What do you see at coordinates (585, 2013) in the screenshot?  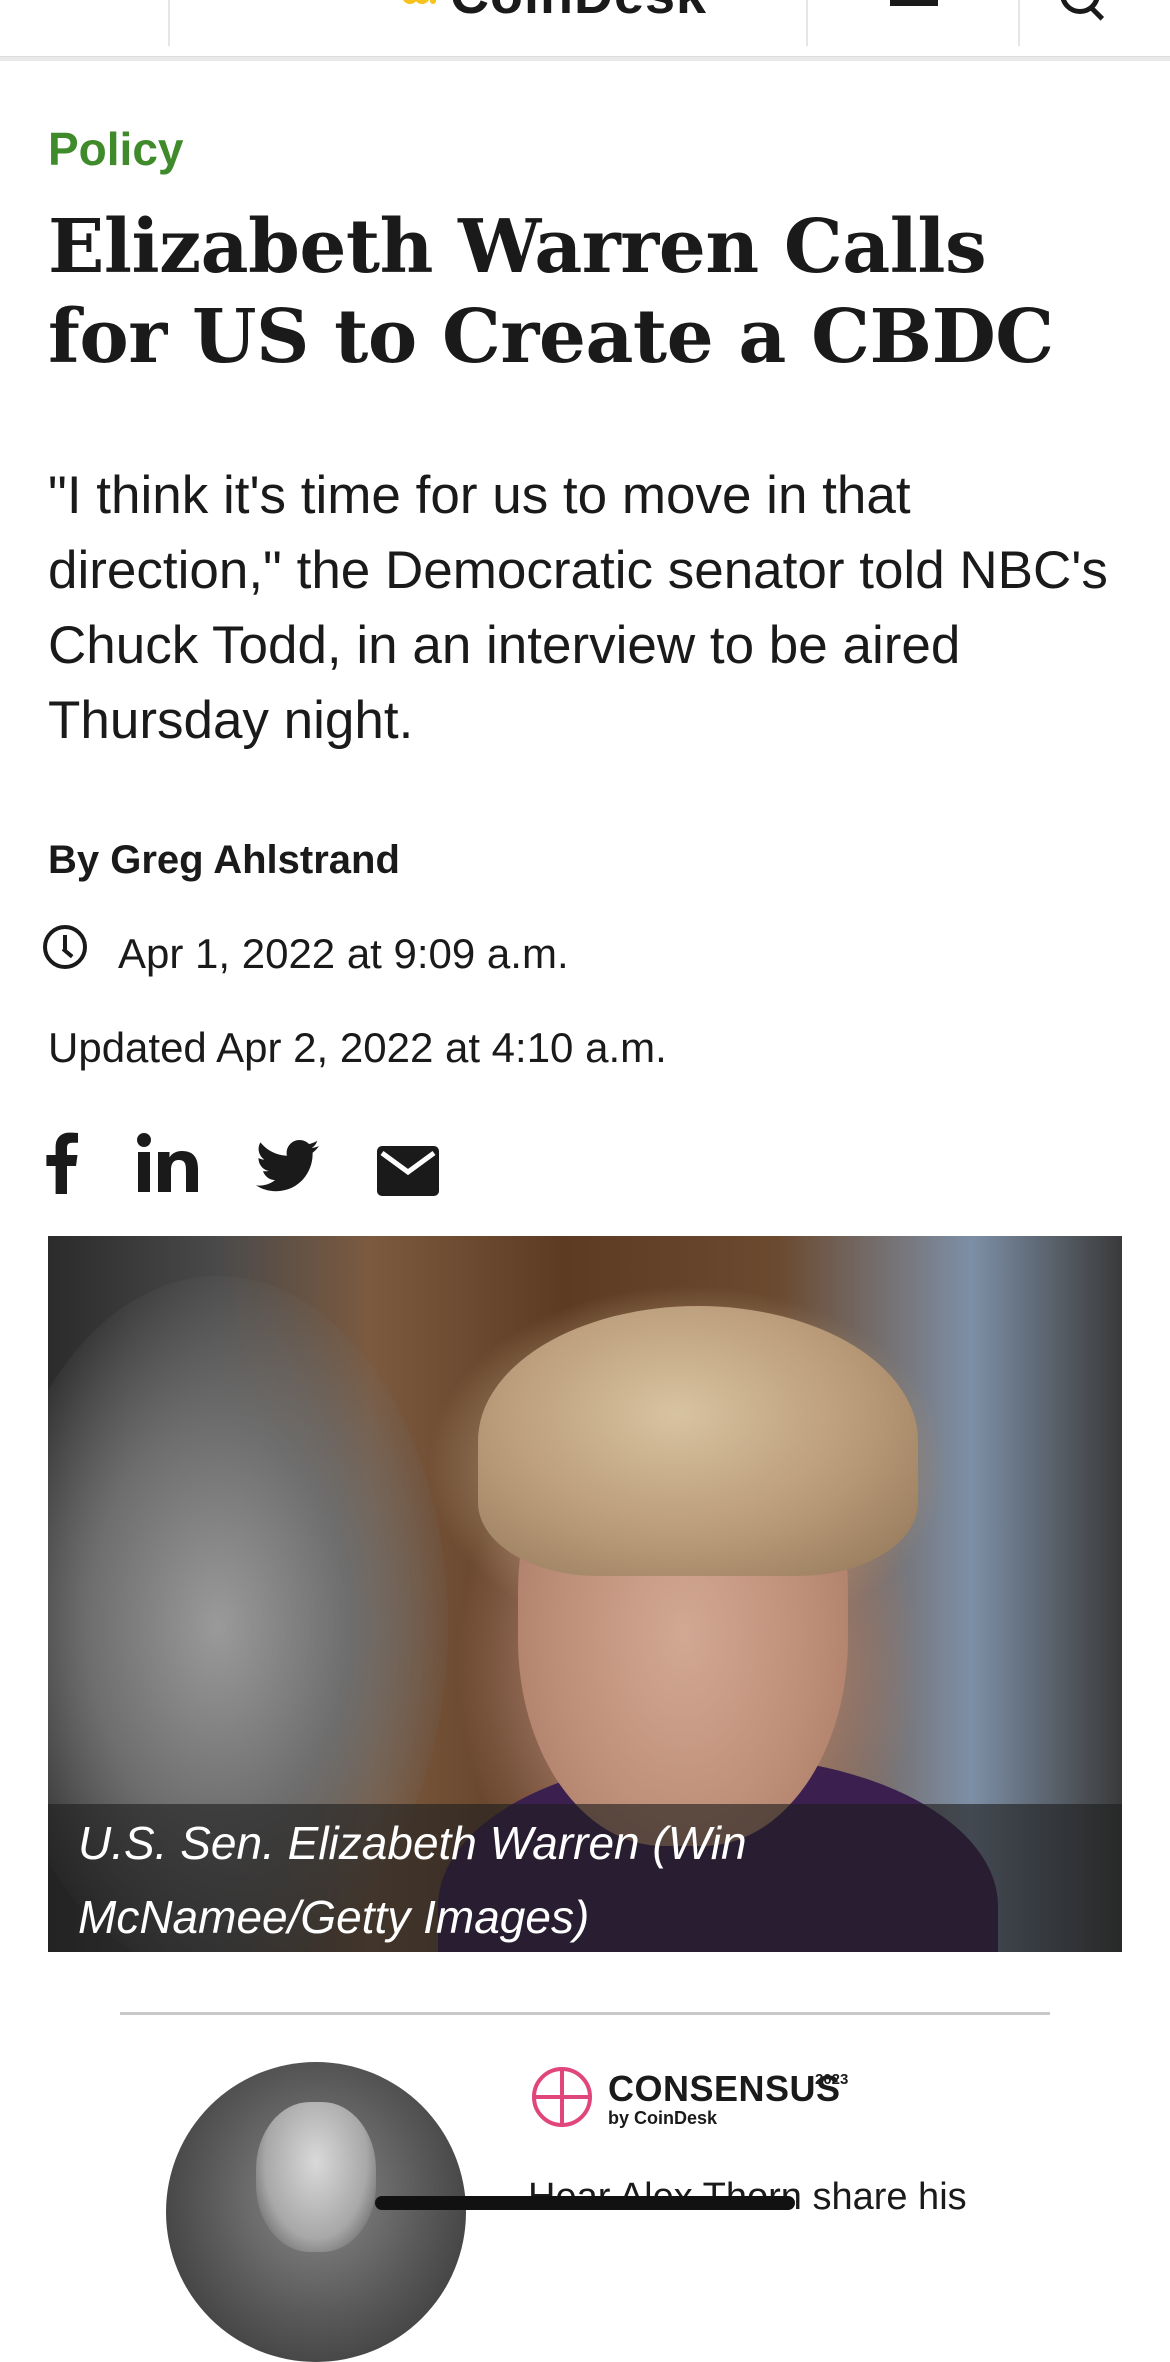 I see `section-divider` at bounding box center [585, 2013].